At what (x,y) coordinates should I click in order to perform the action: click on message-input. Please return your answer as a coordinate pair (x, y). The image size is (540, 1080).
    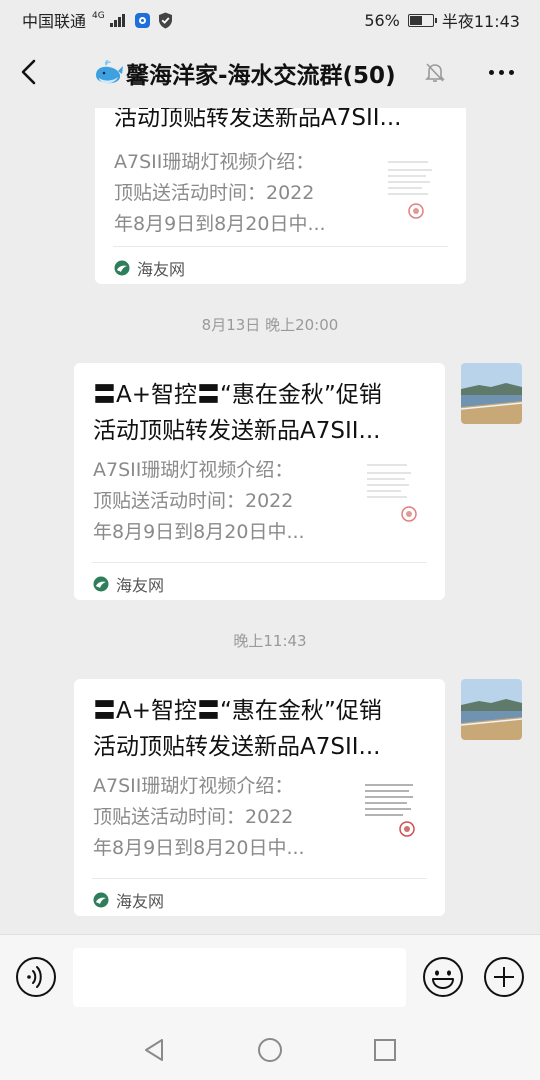
    Looking at the image, I should click on (239, 977).